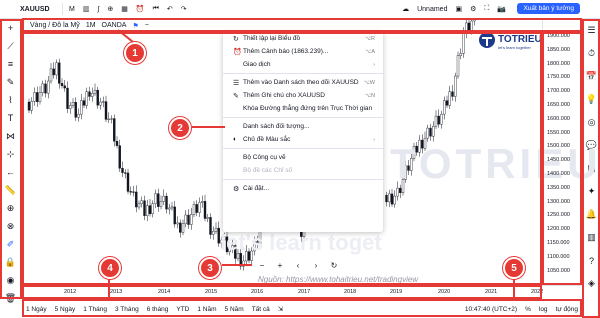 This screenshot has height=318, width=600. Describe the element at coordinates (72, 9) in the screenshot. I see `interval-button: M` at that location.